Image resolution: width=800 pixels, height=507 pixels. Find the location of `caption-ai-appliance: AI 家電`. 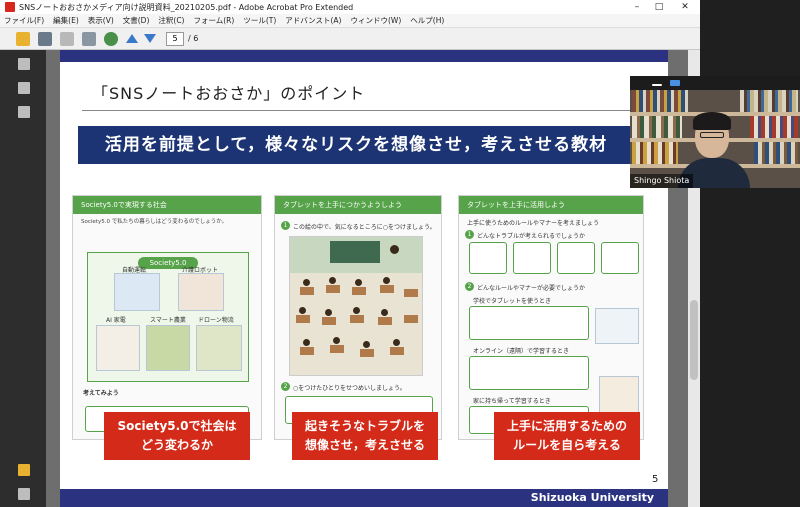

caption-ai-appliance: AI 家電 is located at coordinates (116, 320).